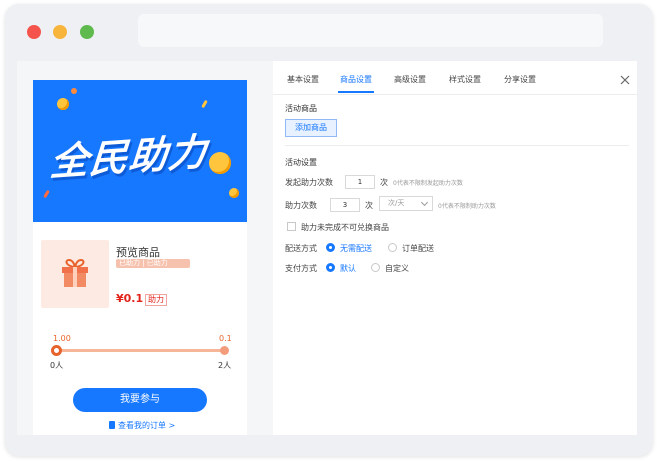 This screenshot has height=461, width=658. Describe the element at coordinates (311, 128) in the screenshot. I see `add-product-button: 添加商品` at that location.